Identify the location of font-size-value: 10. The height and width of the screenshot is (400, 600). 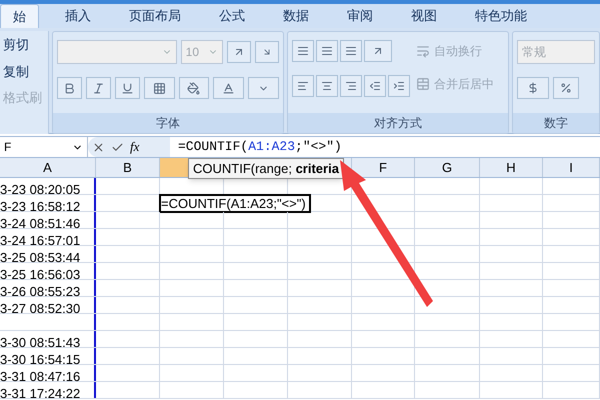
(193, 52).